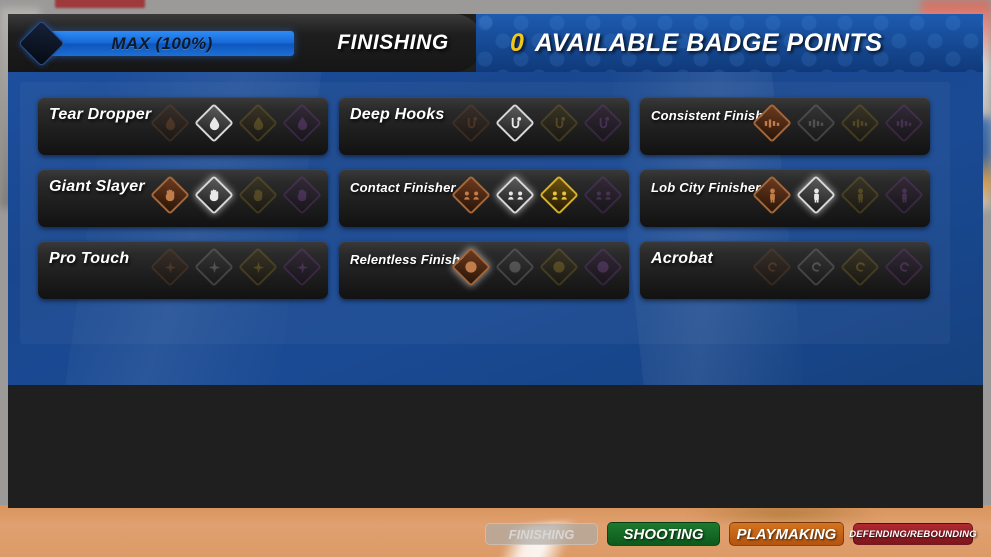  I want to click on badge-card: Relentless Finisher, so click(484, 270).